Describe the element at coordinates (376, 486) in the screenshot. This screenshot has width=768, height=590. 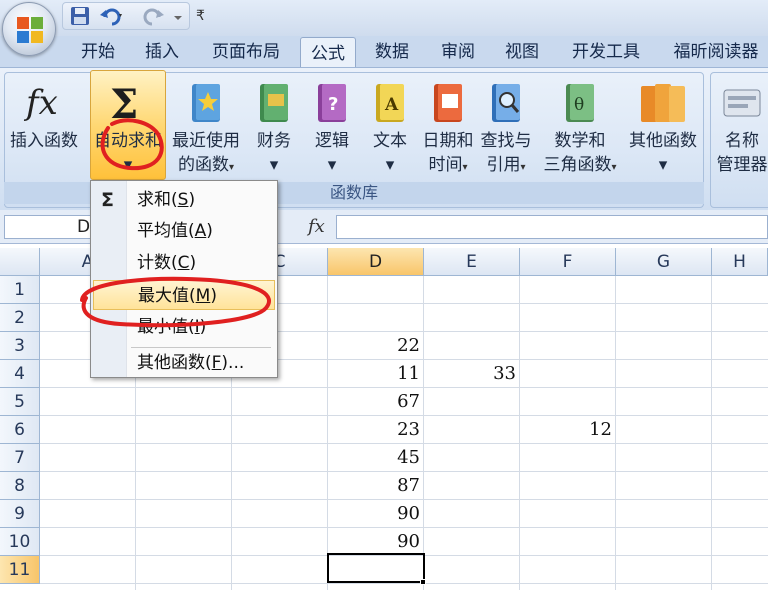
I see `cell-d8: 87` at that location.